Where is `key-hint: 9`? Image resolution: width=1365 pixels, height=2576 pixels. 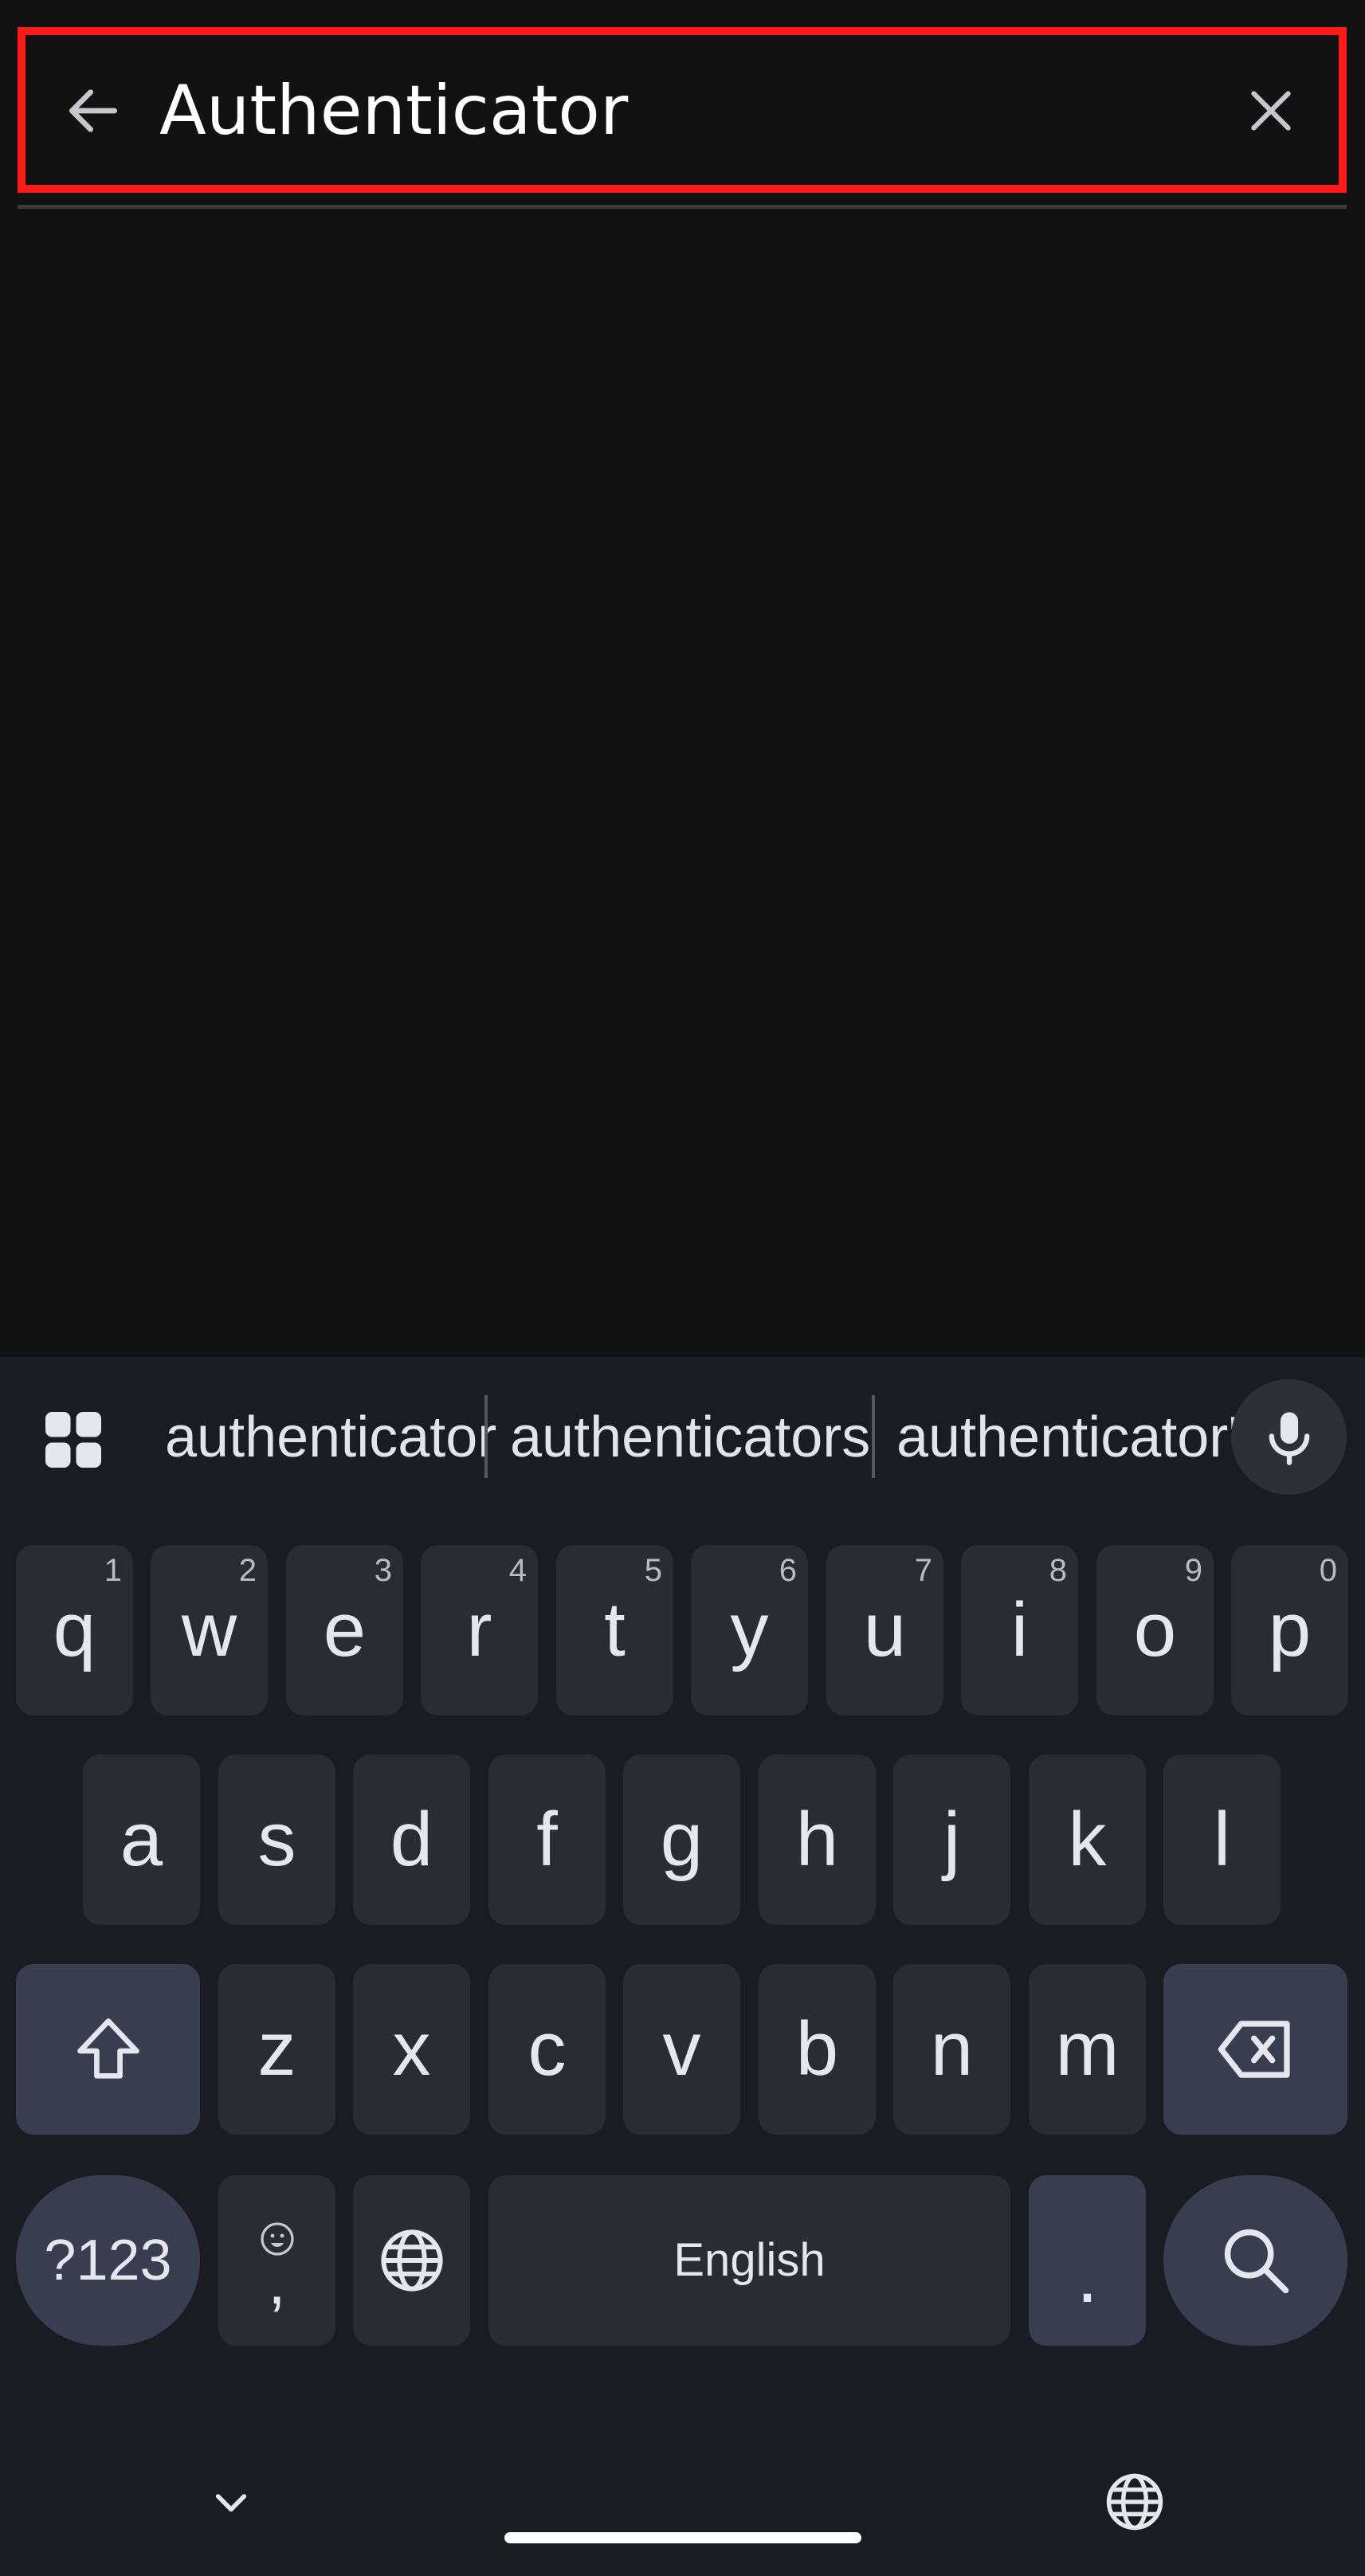 key-hint: 9 is located at coordinates (1193, 1570).